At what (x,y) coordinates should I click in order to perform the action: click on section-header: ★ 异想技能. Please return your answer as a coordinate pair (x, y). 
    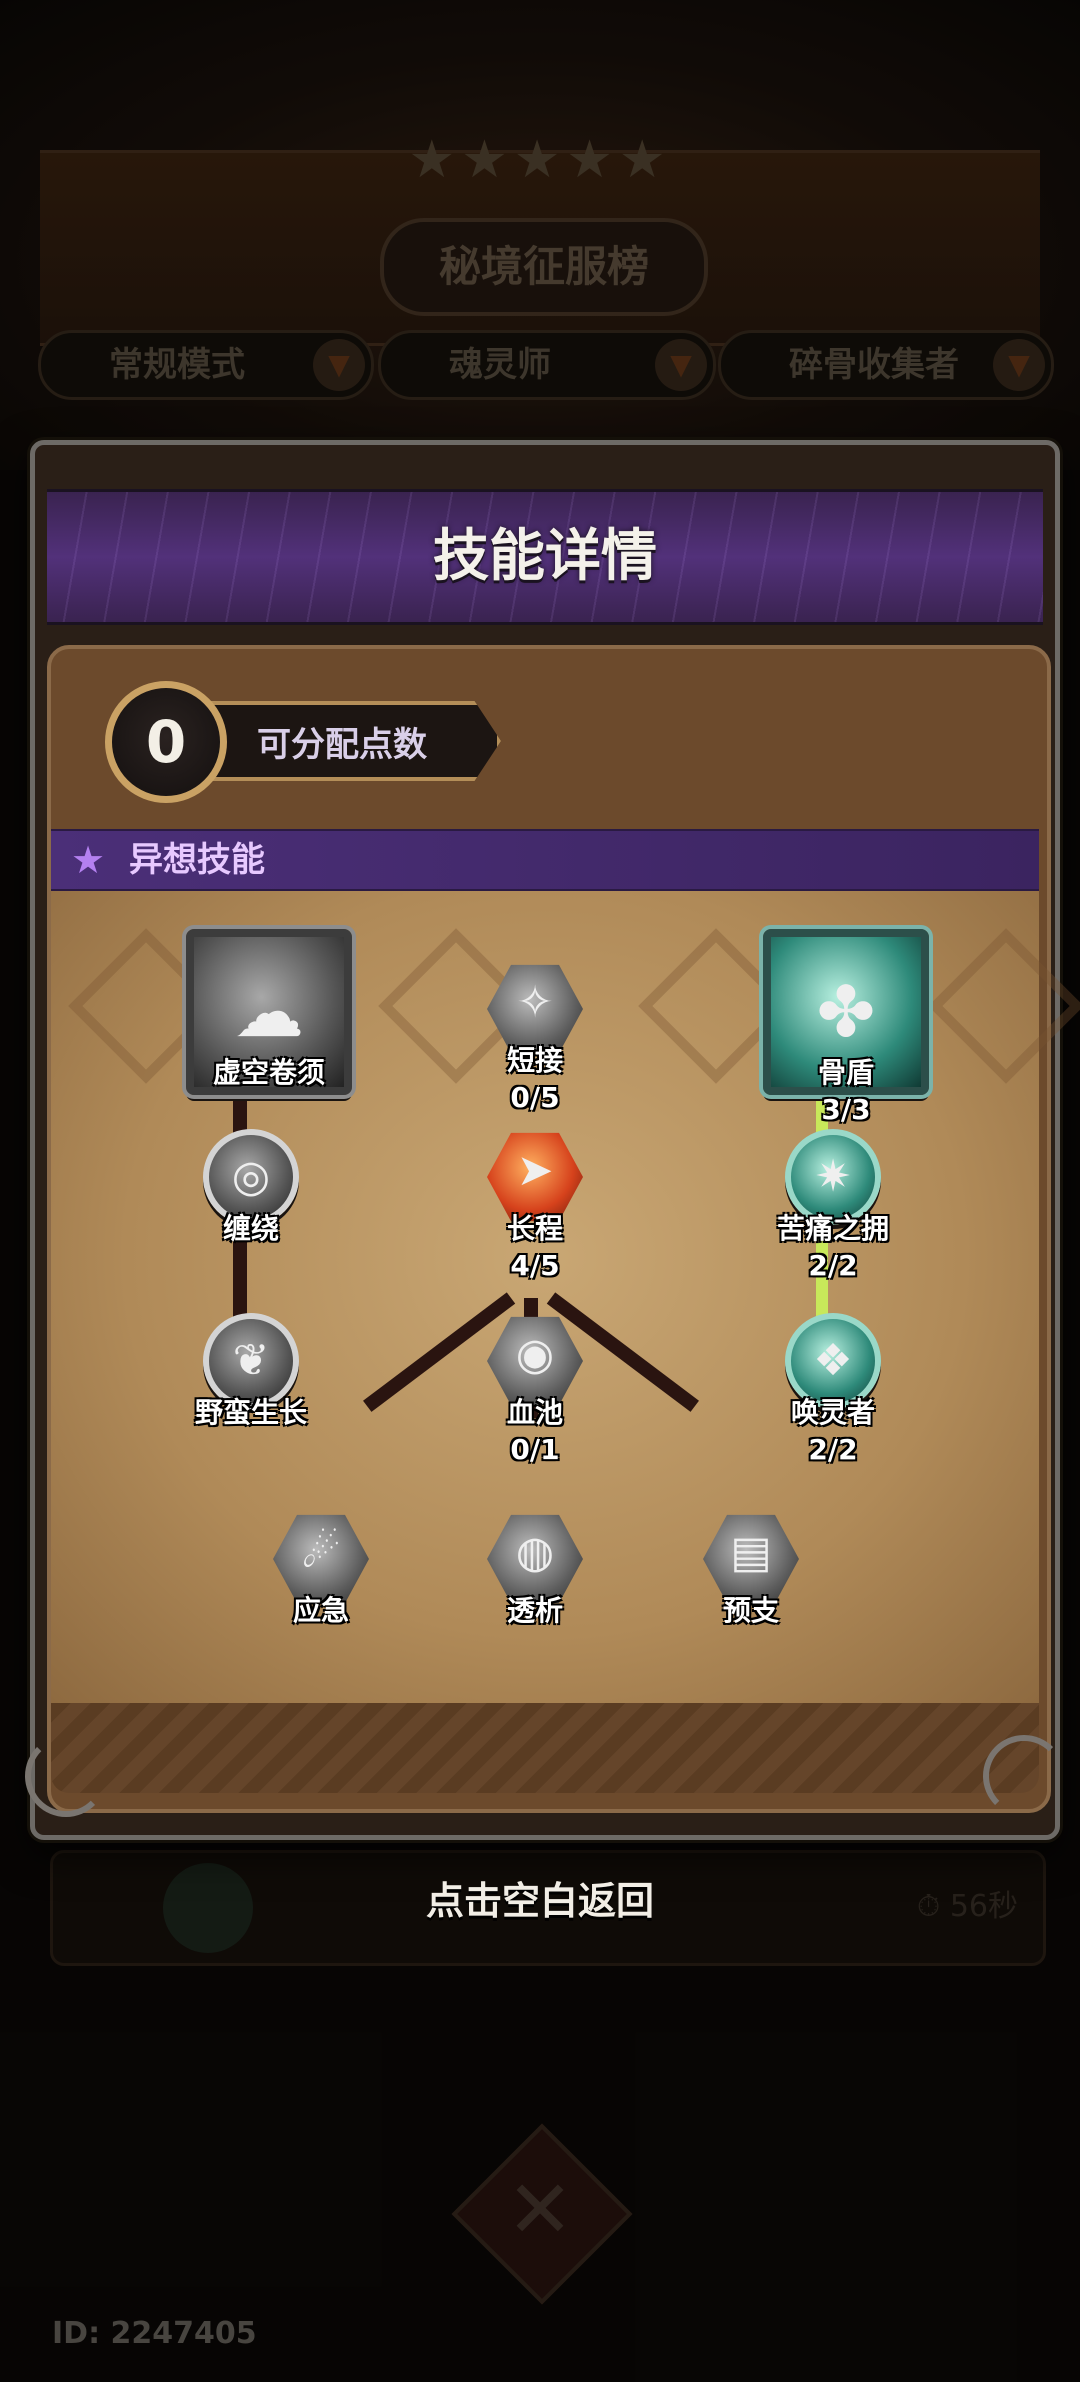
    Looking at the image, I should click on (545, 860).